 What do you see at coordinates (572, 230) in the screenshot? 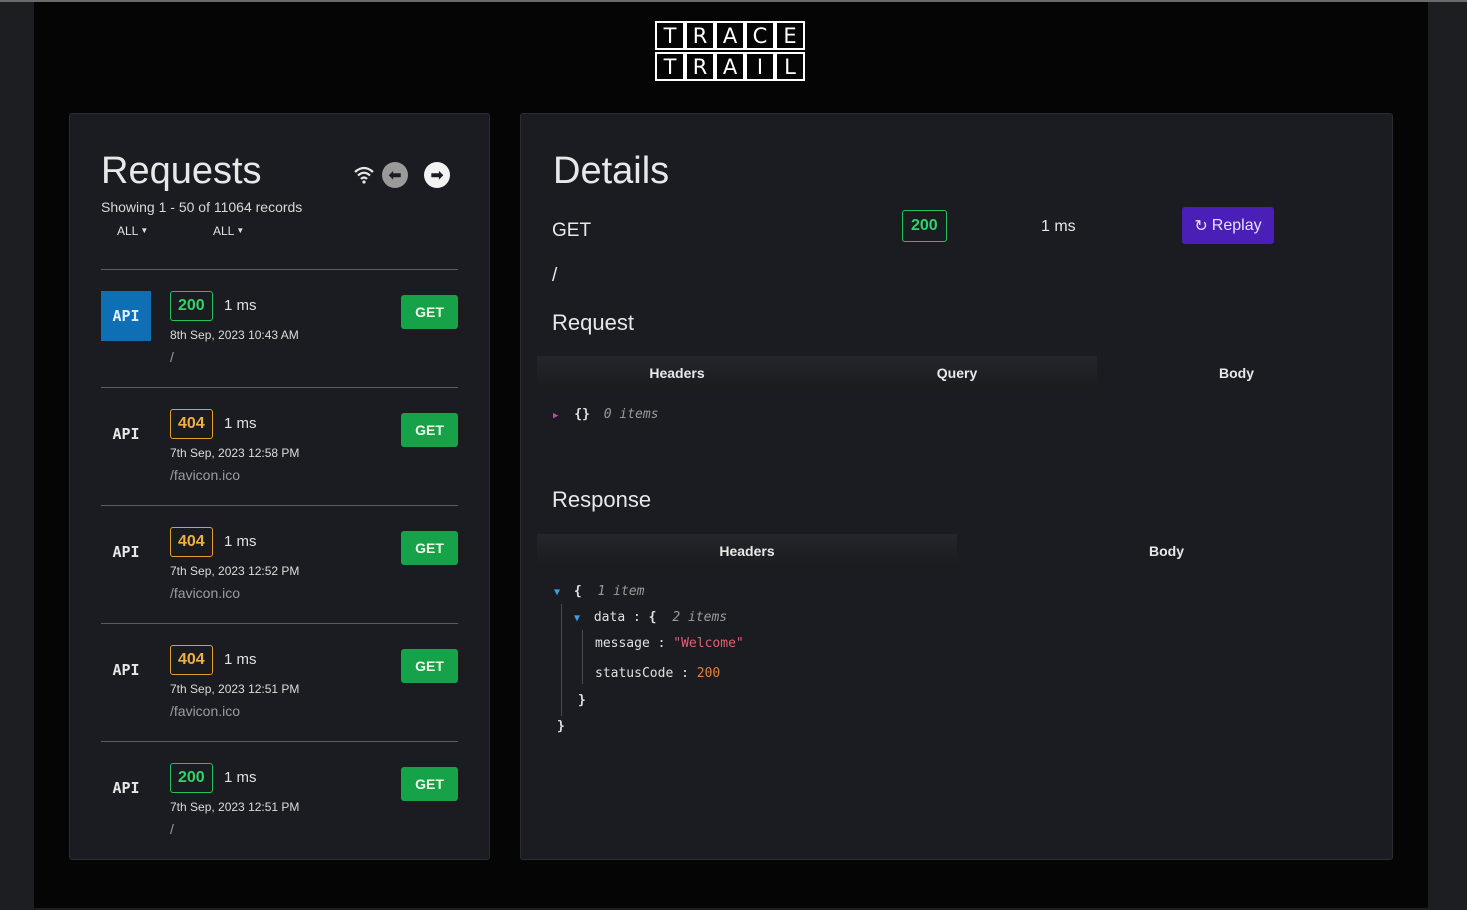
I see `detail-method: GET` at bounding box center [572, 230].